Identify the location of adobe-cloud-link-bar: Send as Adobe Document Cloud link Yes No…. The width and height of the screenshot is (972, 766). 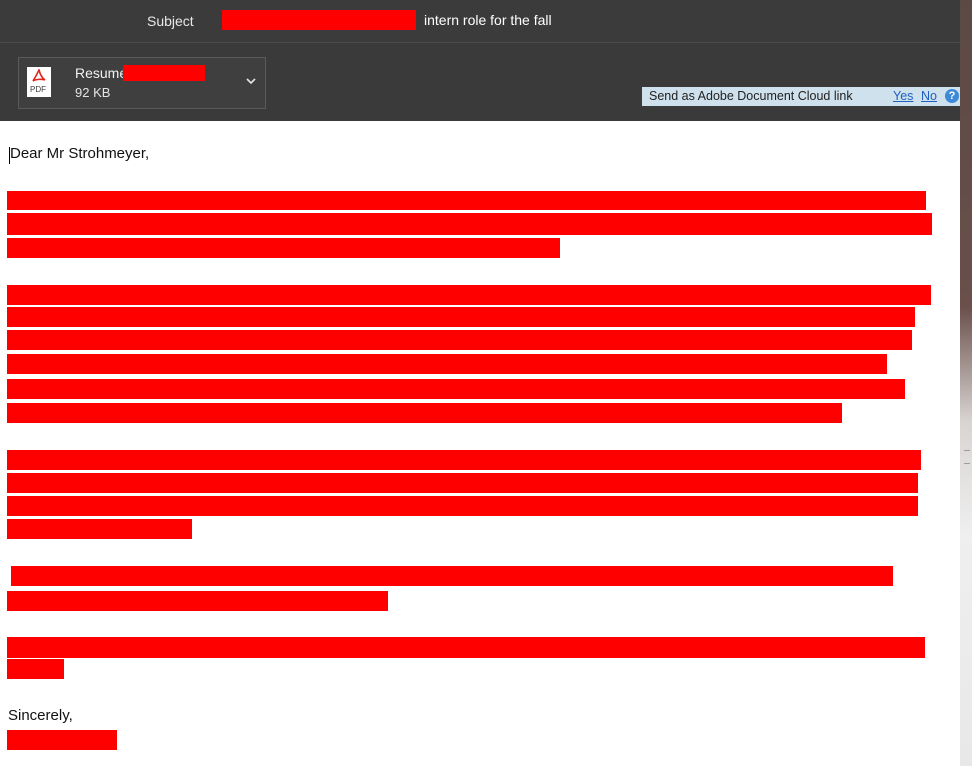
(804, 96).